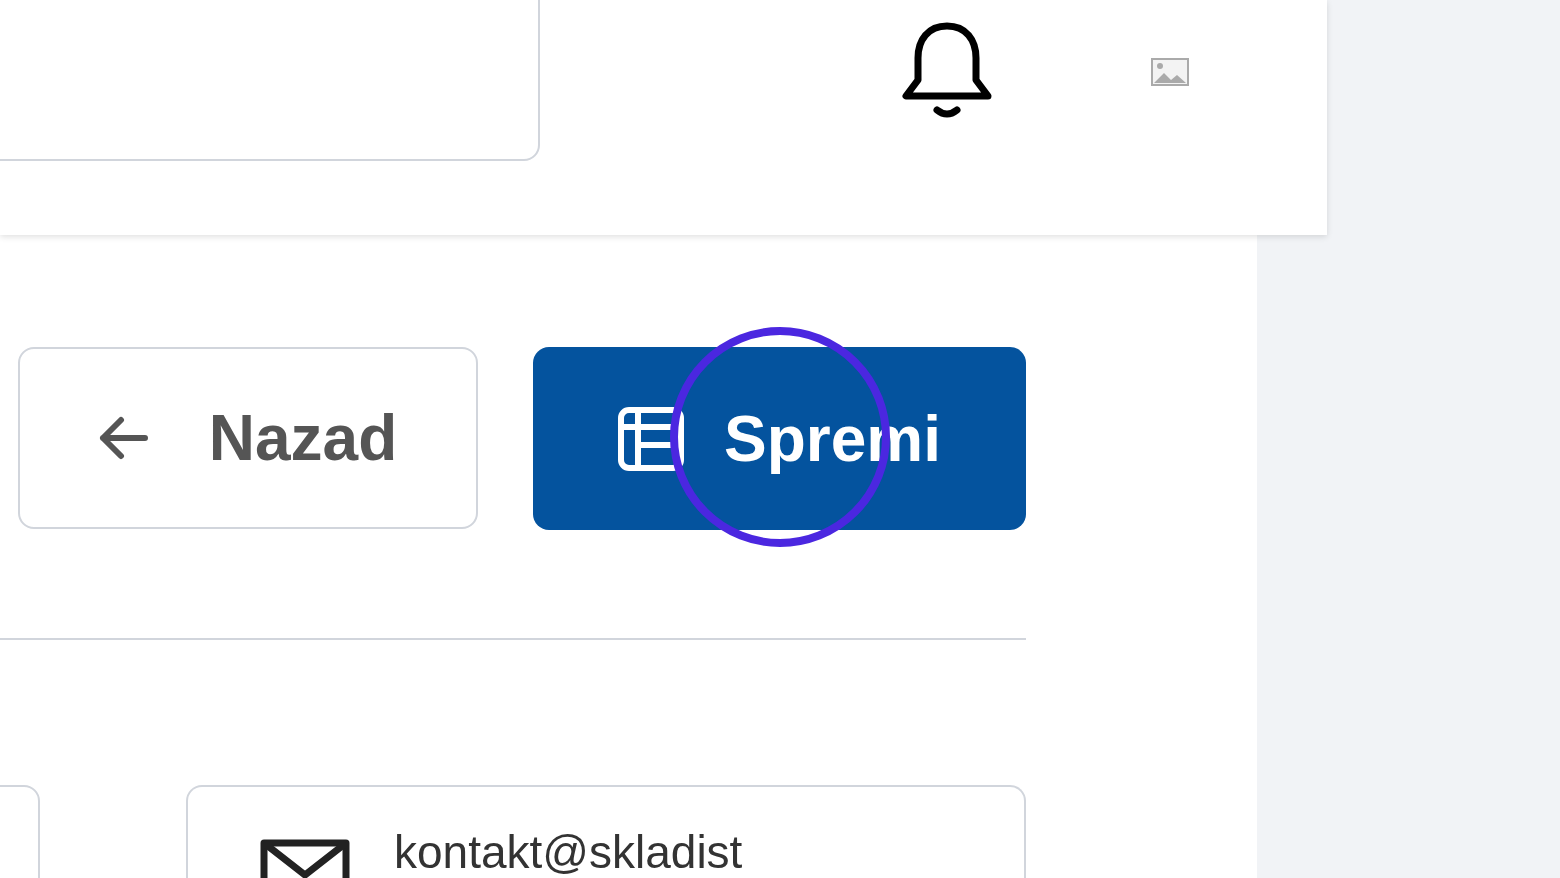  Describe the element at coordinates (248, 438) in the screenshot. I see `back-button: Nazad` at that location.